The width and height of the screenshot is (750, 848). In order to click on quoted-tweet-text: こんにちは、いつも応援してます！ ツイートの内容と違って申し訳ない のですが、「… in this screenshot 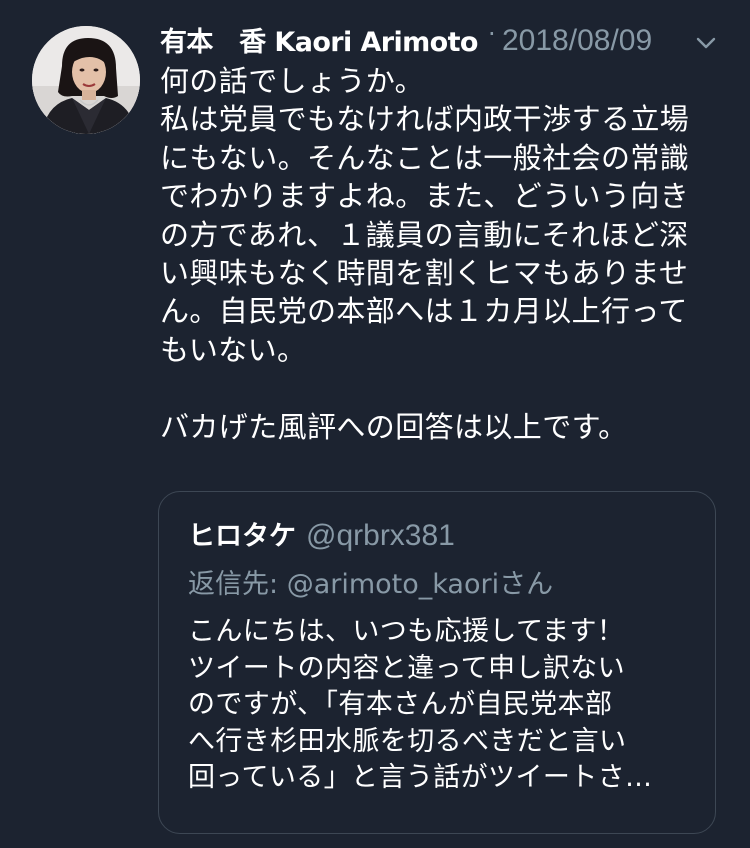, I will do `click(420, 704)`.